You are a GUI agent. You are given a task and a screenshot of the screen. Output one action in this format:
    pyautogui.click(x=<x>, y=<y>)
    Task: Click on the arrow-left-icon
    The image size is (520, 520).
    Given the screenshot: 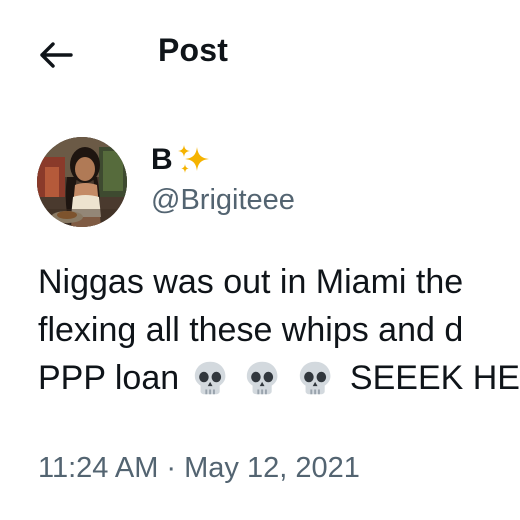 What is the action you would take?
    pyautogui.click(x=56, y=55)
    